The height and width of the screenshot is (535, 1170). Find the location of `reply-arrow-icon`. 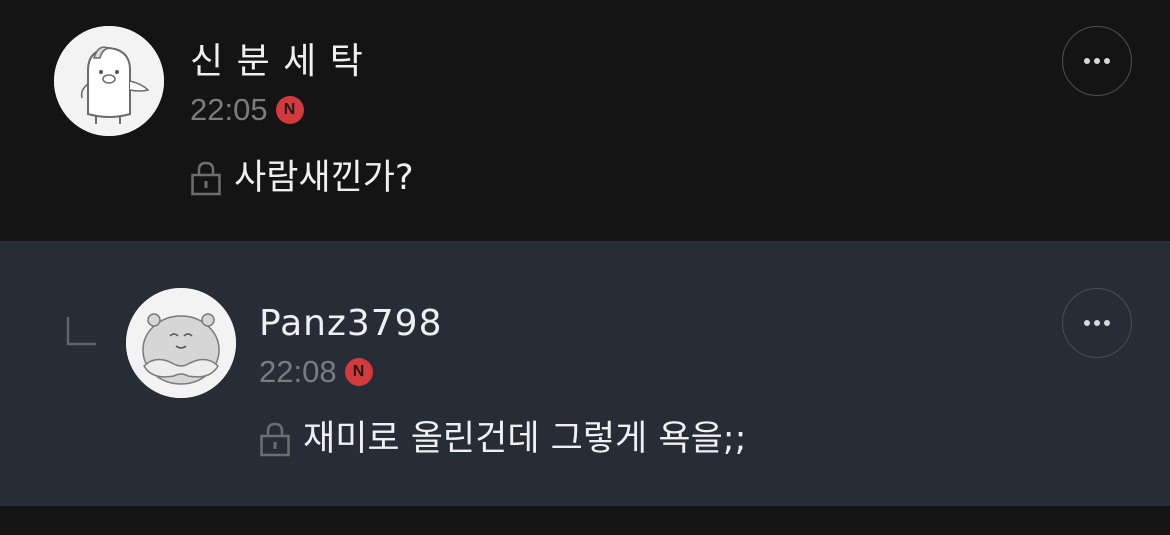

reply-arrow-icon is located at coordinates (81, 332).